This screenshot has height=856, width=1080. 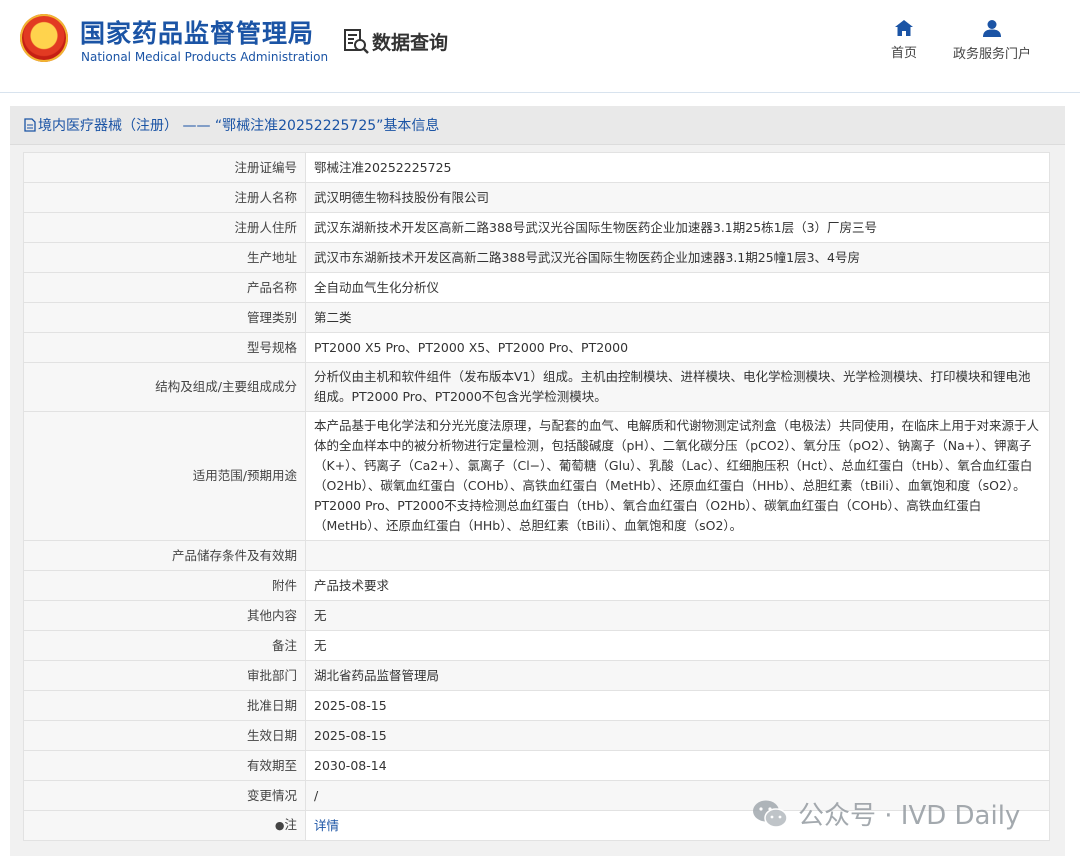 I want to click on row-label: 生效日期, so click(x=164, y=735).